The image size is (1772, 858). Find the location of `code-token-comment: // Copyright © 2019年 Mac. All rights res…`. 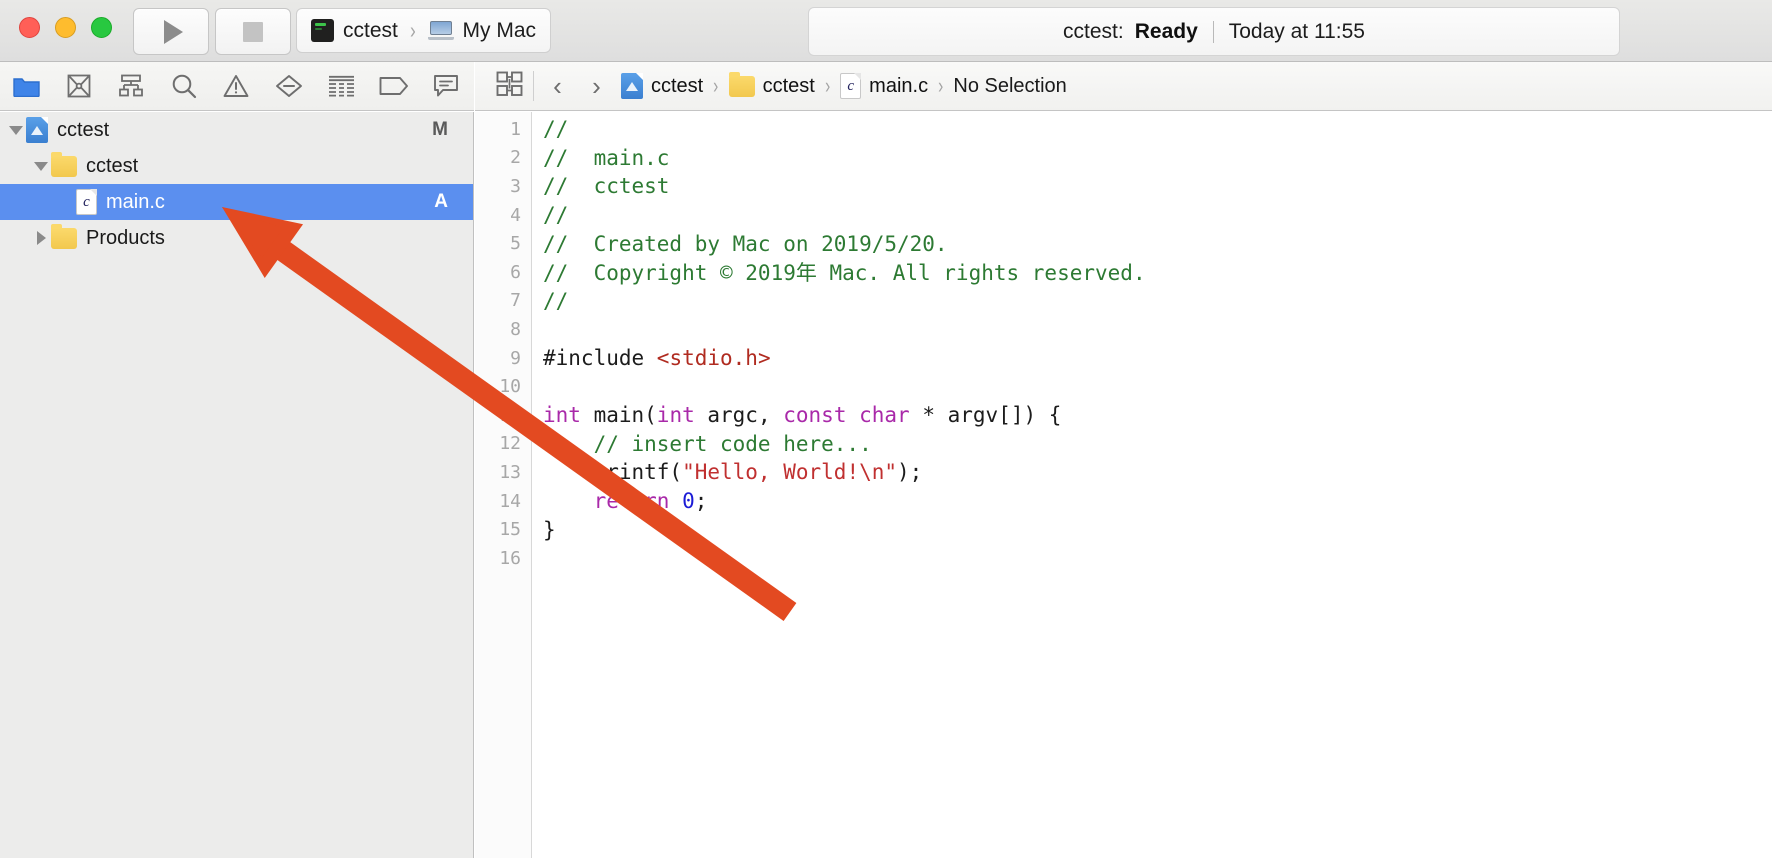

code-token-comment: // Copyright © 2019年 Mac. All rights res… is located at coordinates (844, 273).